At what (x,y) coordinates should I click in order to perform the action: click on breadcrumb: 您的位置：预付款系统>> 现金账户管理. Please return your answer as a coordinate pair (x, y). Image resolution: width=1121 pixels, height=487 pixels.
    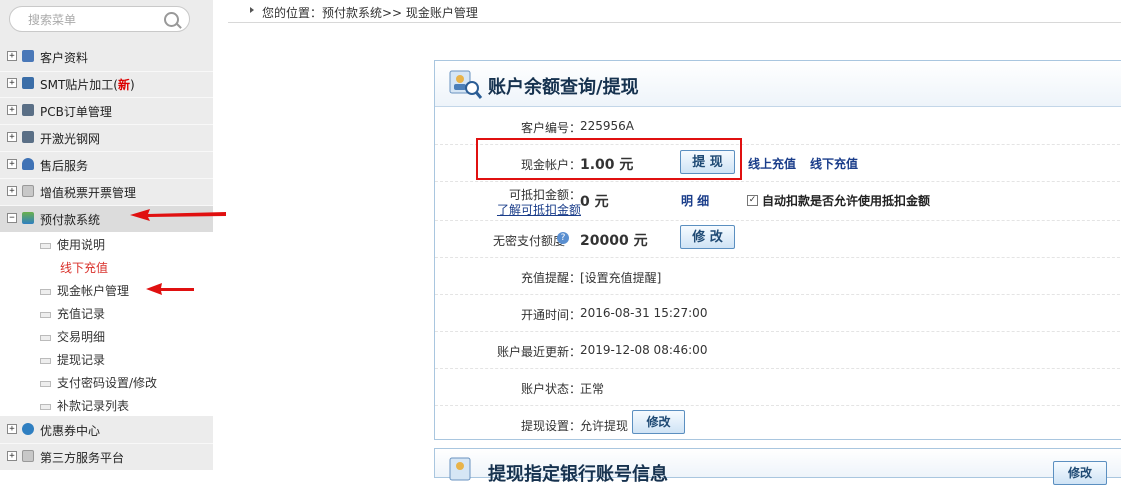
    Looking at the image, I should click on (370, 13).